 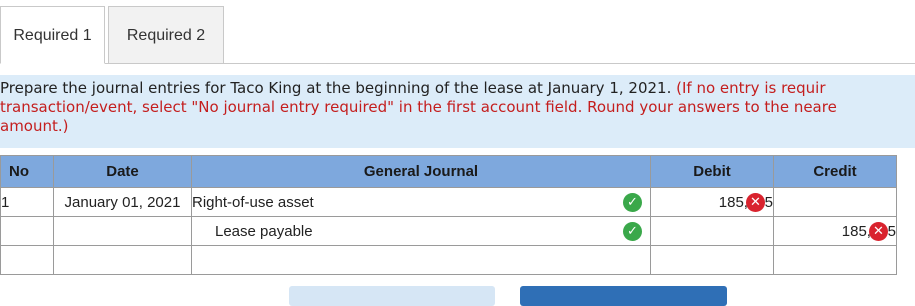 What do you see at coordinates (712, 202) in the screenshot?
I see `row-1-debit-input: 185,905 ✕` at bounding box center [712, 202].